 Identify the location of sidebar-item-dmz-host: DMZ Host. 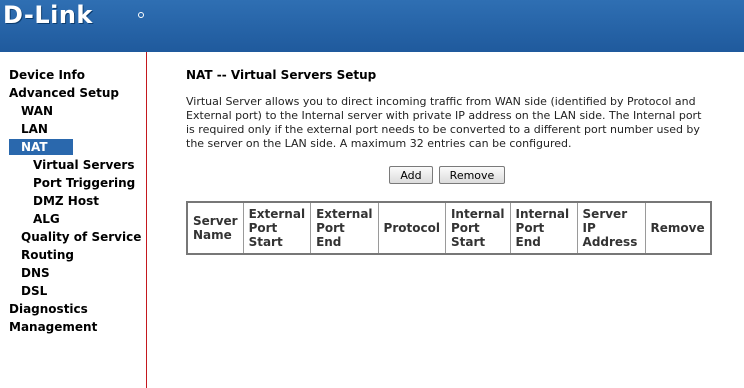
(66, 201).